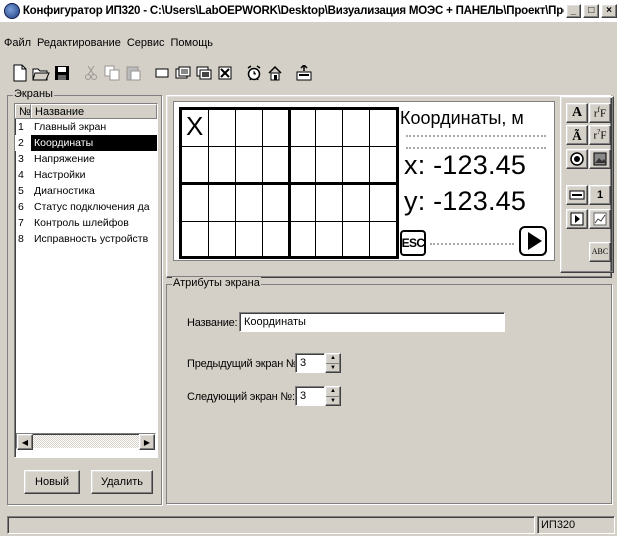  Describe the element at coordinates (21, 191) in the screenshot. I see `screen-number: 5` at that location.